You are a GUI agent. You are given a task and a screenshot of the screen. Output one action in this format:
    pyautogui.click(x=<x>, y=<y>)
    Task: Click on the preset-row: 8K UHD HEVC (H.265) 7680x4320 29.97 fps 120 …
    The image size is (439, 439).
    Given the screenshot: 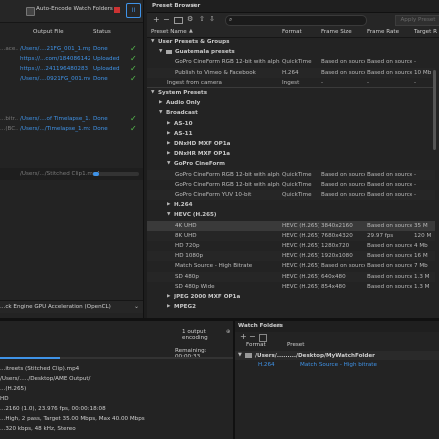 What is the action you would take?
    pyautogui.click(x=291, y=235)
    